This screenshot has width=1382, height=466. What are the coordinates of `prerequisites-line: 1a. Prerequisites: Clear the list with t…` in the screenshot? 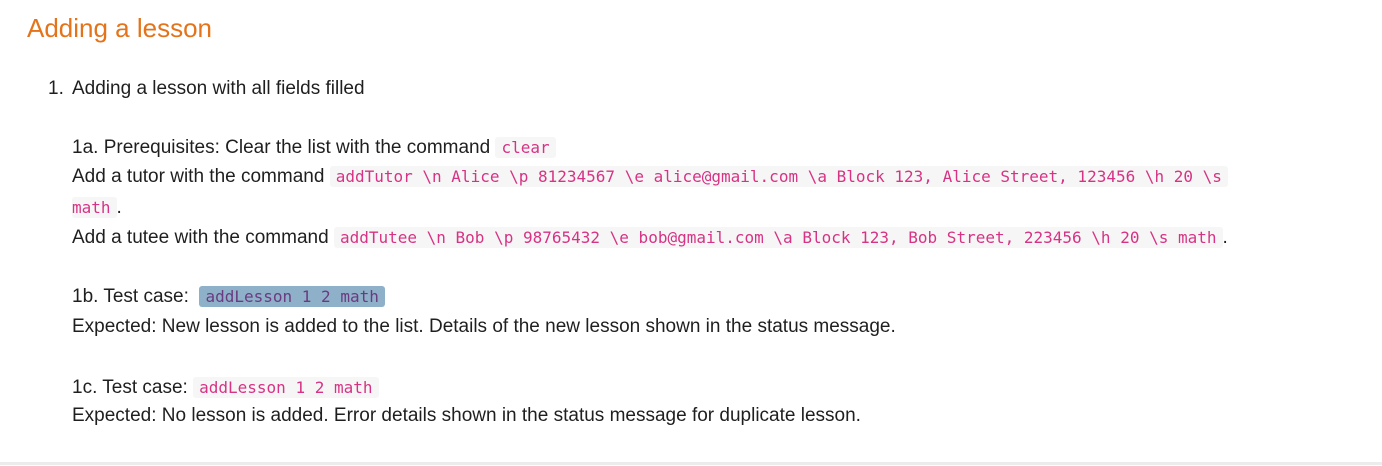 It's located at (314, 148).